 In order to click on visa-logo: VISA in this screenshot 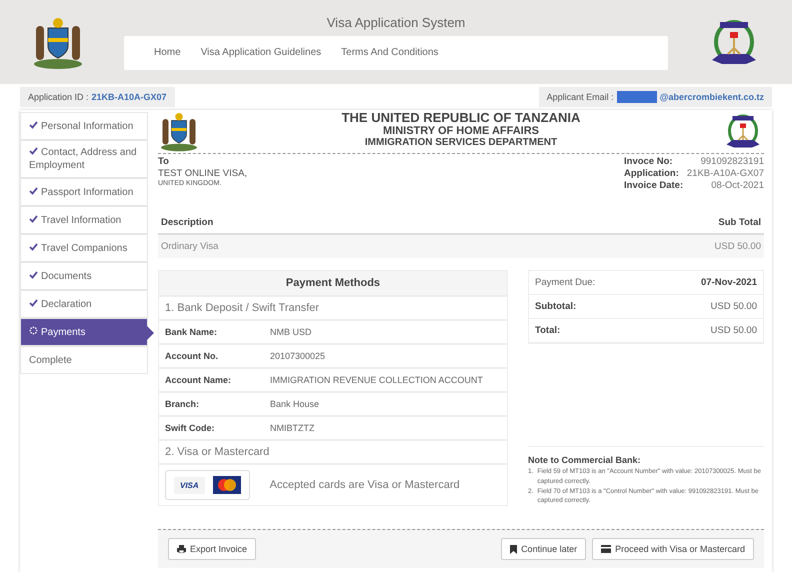, I will do `click(189, 485)`.